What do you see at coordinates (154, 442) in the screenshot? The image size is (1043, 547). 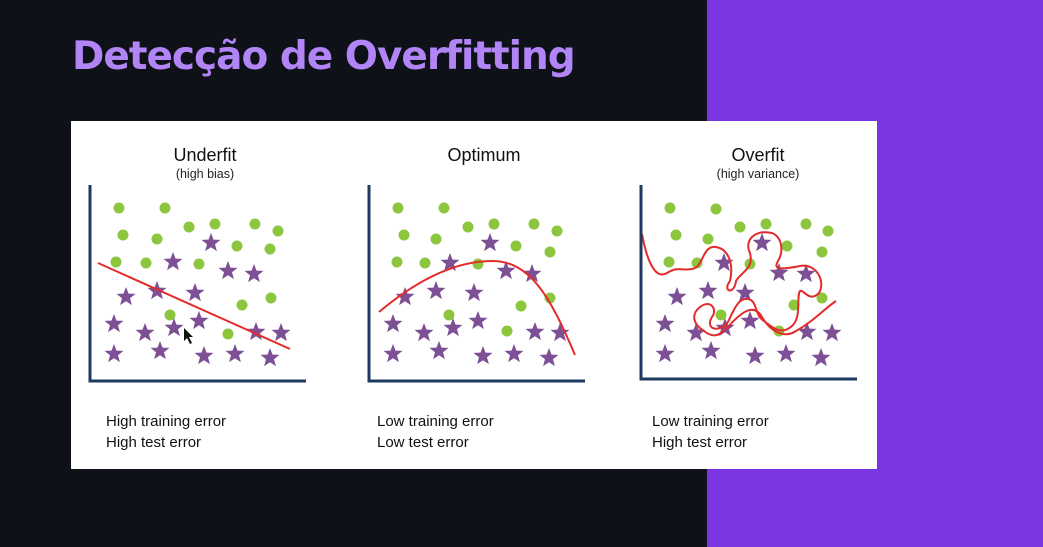 I see `test-error-underfit: High test error` at bounding box center [154, 442].